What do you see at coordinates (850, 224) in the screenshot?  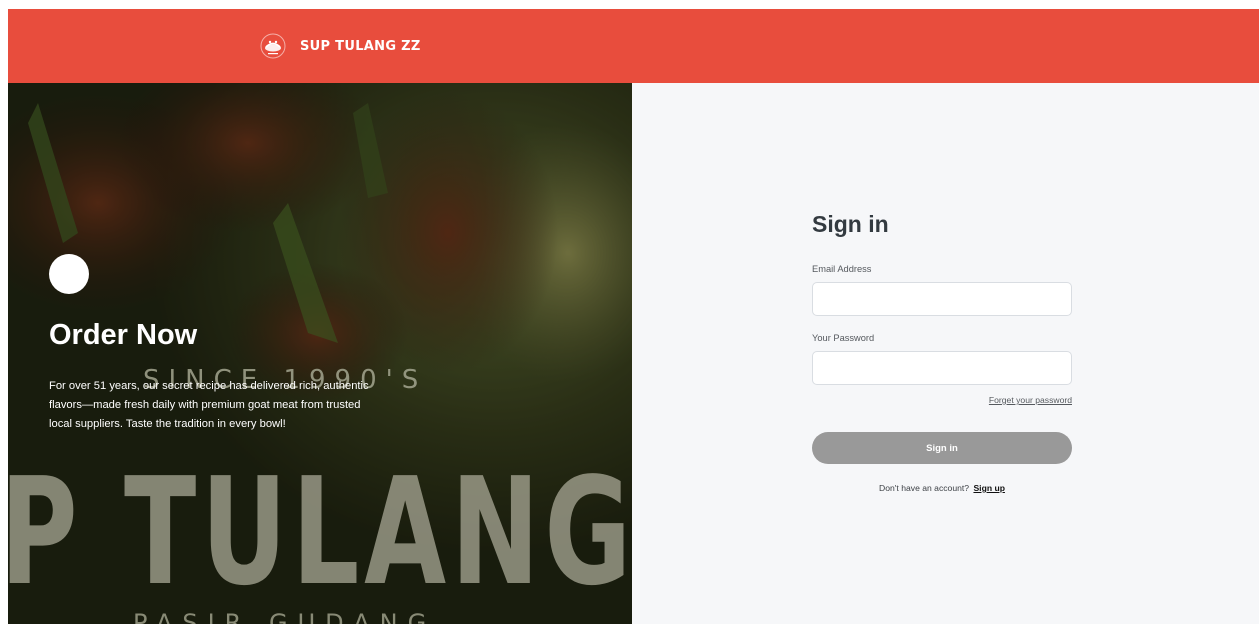 I see `signin-heading: Sign in` at bounding box center [850, 224].